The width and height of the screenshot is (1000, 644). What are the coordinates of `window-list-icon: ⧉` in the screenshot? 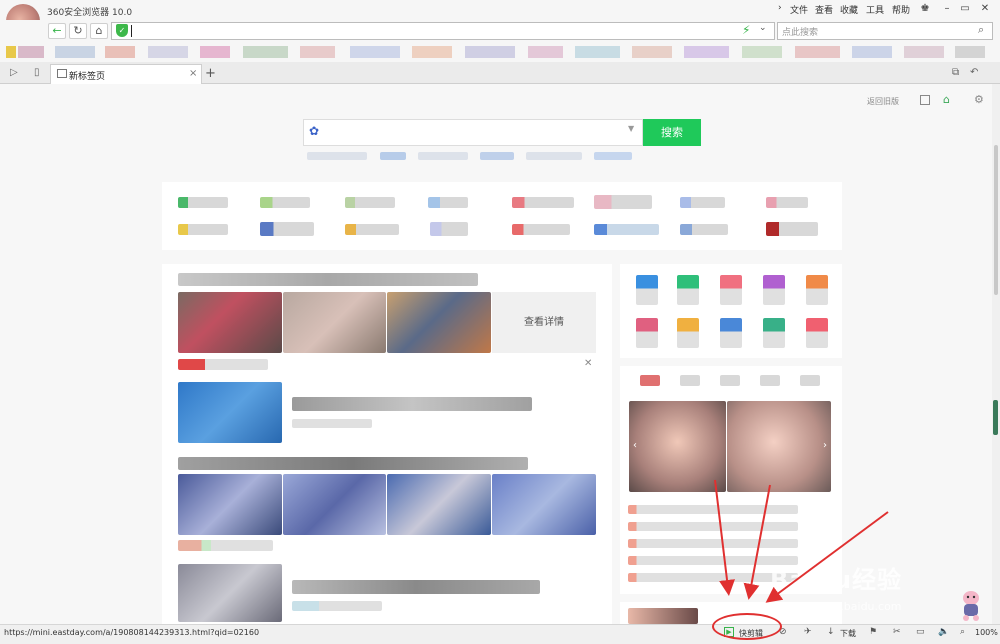 It's located at (955, 72).